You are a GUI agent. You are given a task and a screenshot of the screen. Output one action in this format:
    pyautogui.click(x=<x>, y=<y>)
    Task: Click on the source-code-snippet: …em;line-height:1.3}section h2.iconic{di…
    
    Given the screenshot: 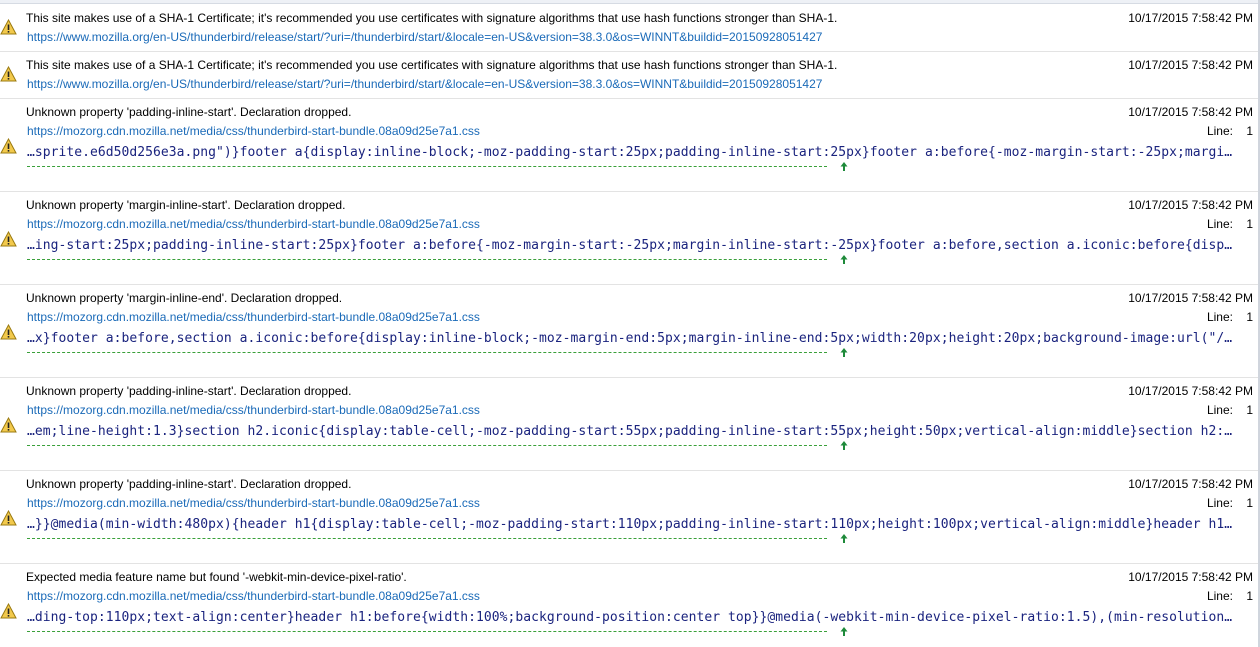 What is the action you would take?
    pyautogui.click(x=630, y=431)
    